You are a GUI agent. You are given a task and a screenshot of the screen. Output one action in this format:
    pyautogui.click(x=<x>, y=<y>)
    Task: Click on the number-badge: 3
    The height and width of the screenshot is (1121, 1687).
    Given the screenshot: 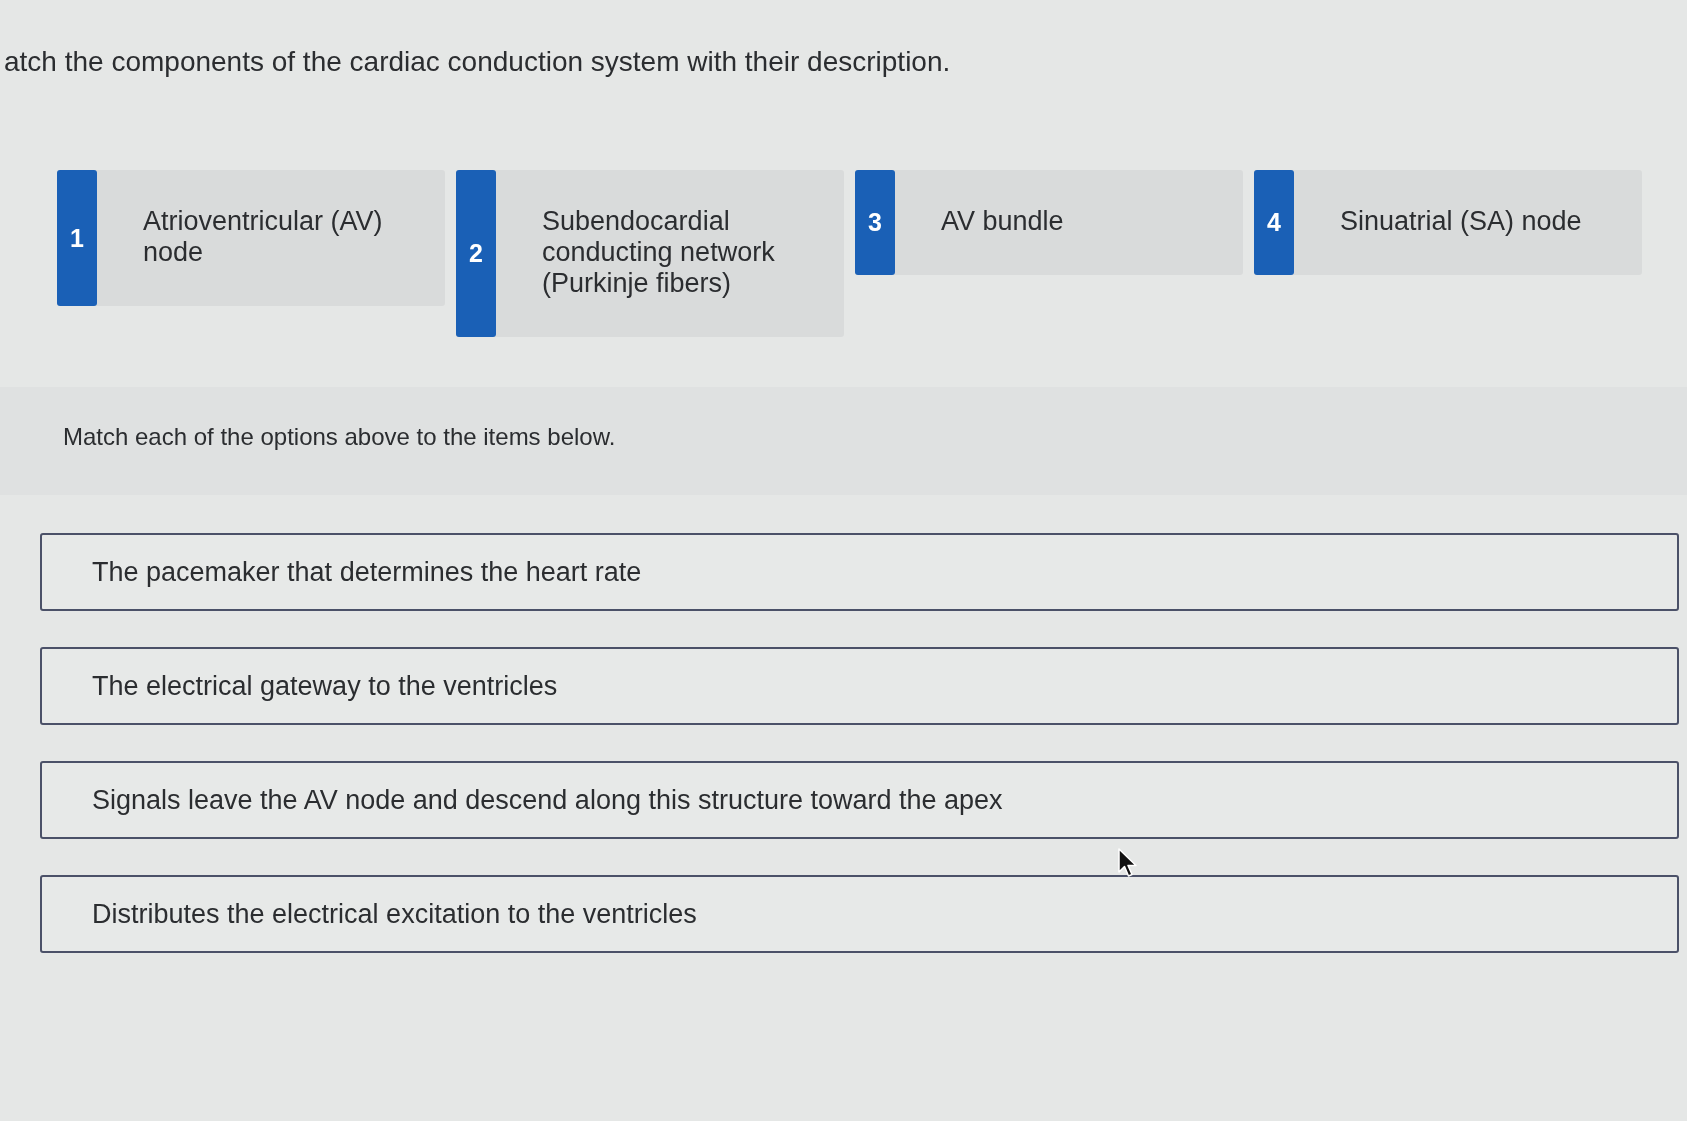 What is the action you would take?
    pyautogui.click(x=875, y=222)
    